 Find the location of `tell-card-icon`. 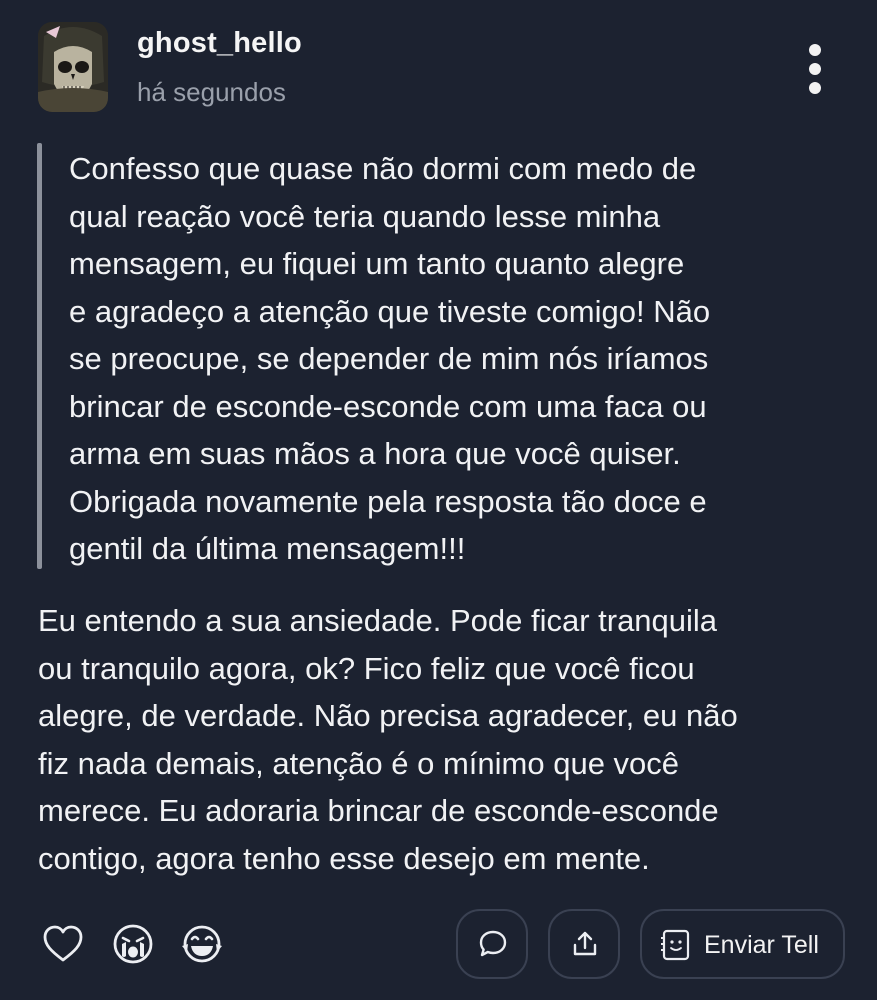

tell-card-icon is located at coordinates (675, 945).